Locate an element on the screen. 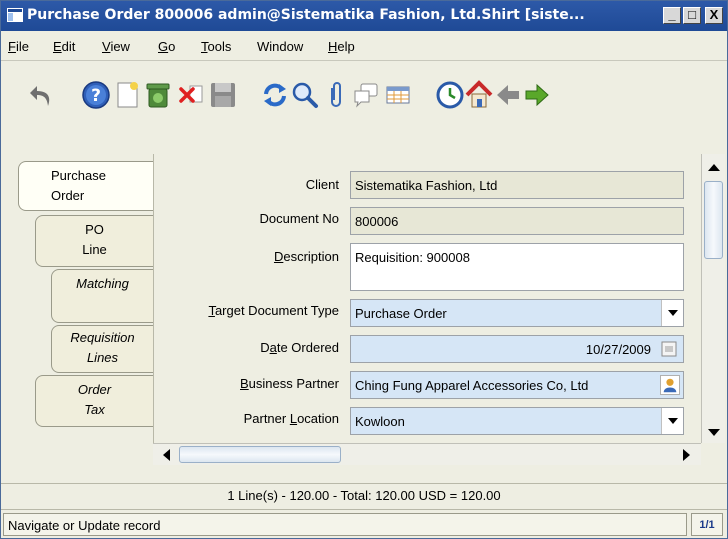 The height and width of the screenshot is (539, 728). new-record-icon is located at coordinates (127, 95).